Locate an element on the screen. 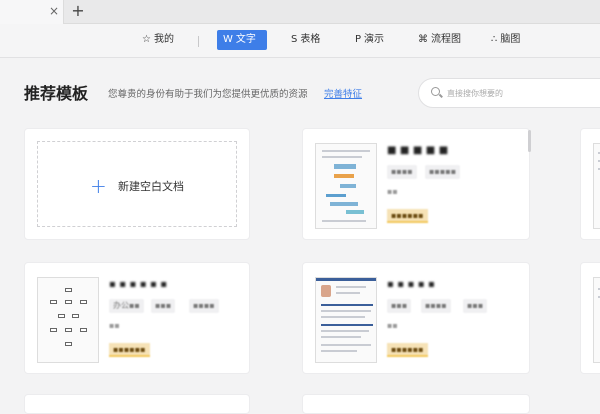  search-input is located at coordinates (523, 93).